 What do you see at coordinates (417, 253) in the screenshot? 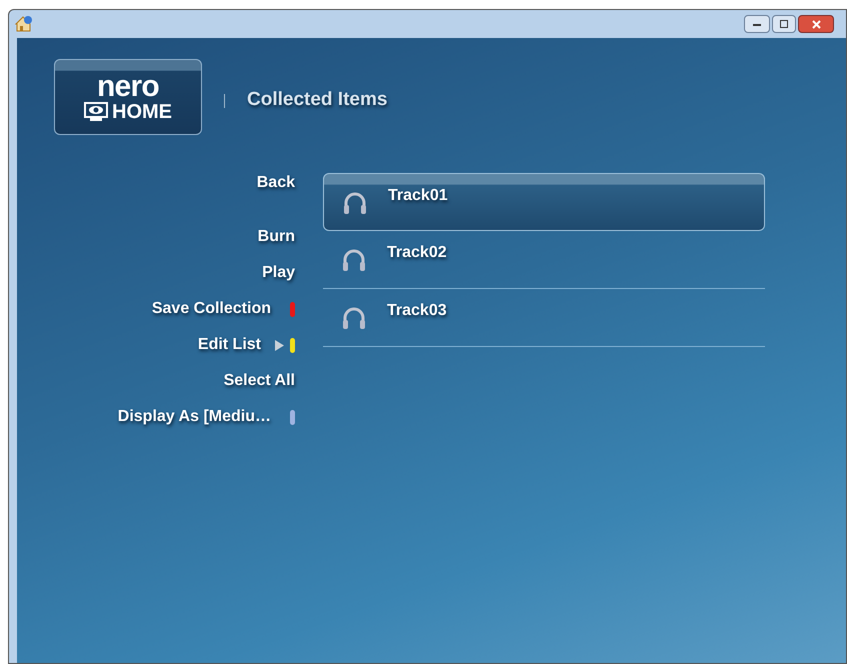
I see `track-title: Track02` at bounding box center [417, 253].